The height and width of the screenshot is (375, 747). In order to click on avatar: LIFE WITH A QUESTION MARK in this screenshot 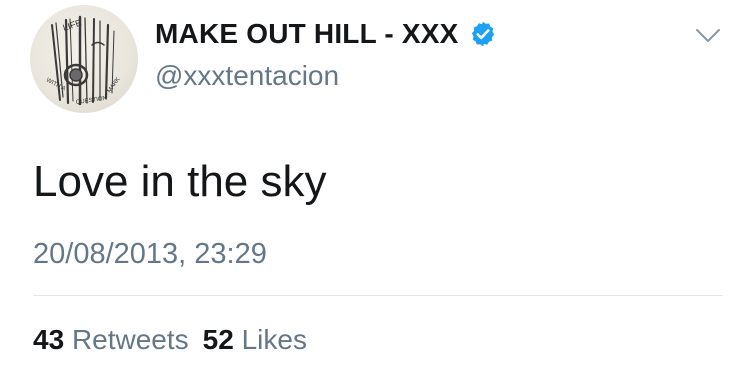, I will do `click(84, 59)`.